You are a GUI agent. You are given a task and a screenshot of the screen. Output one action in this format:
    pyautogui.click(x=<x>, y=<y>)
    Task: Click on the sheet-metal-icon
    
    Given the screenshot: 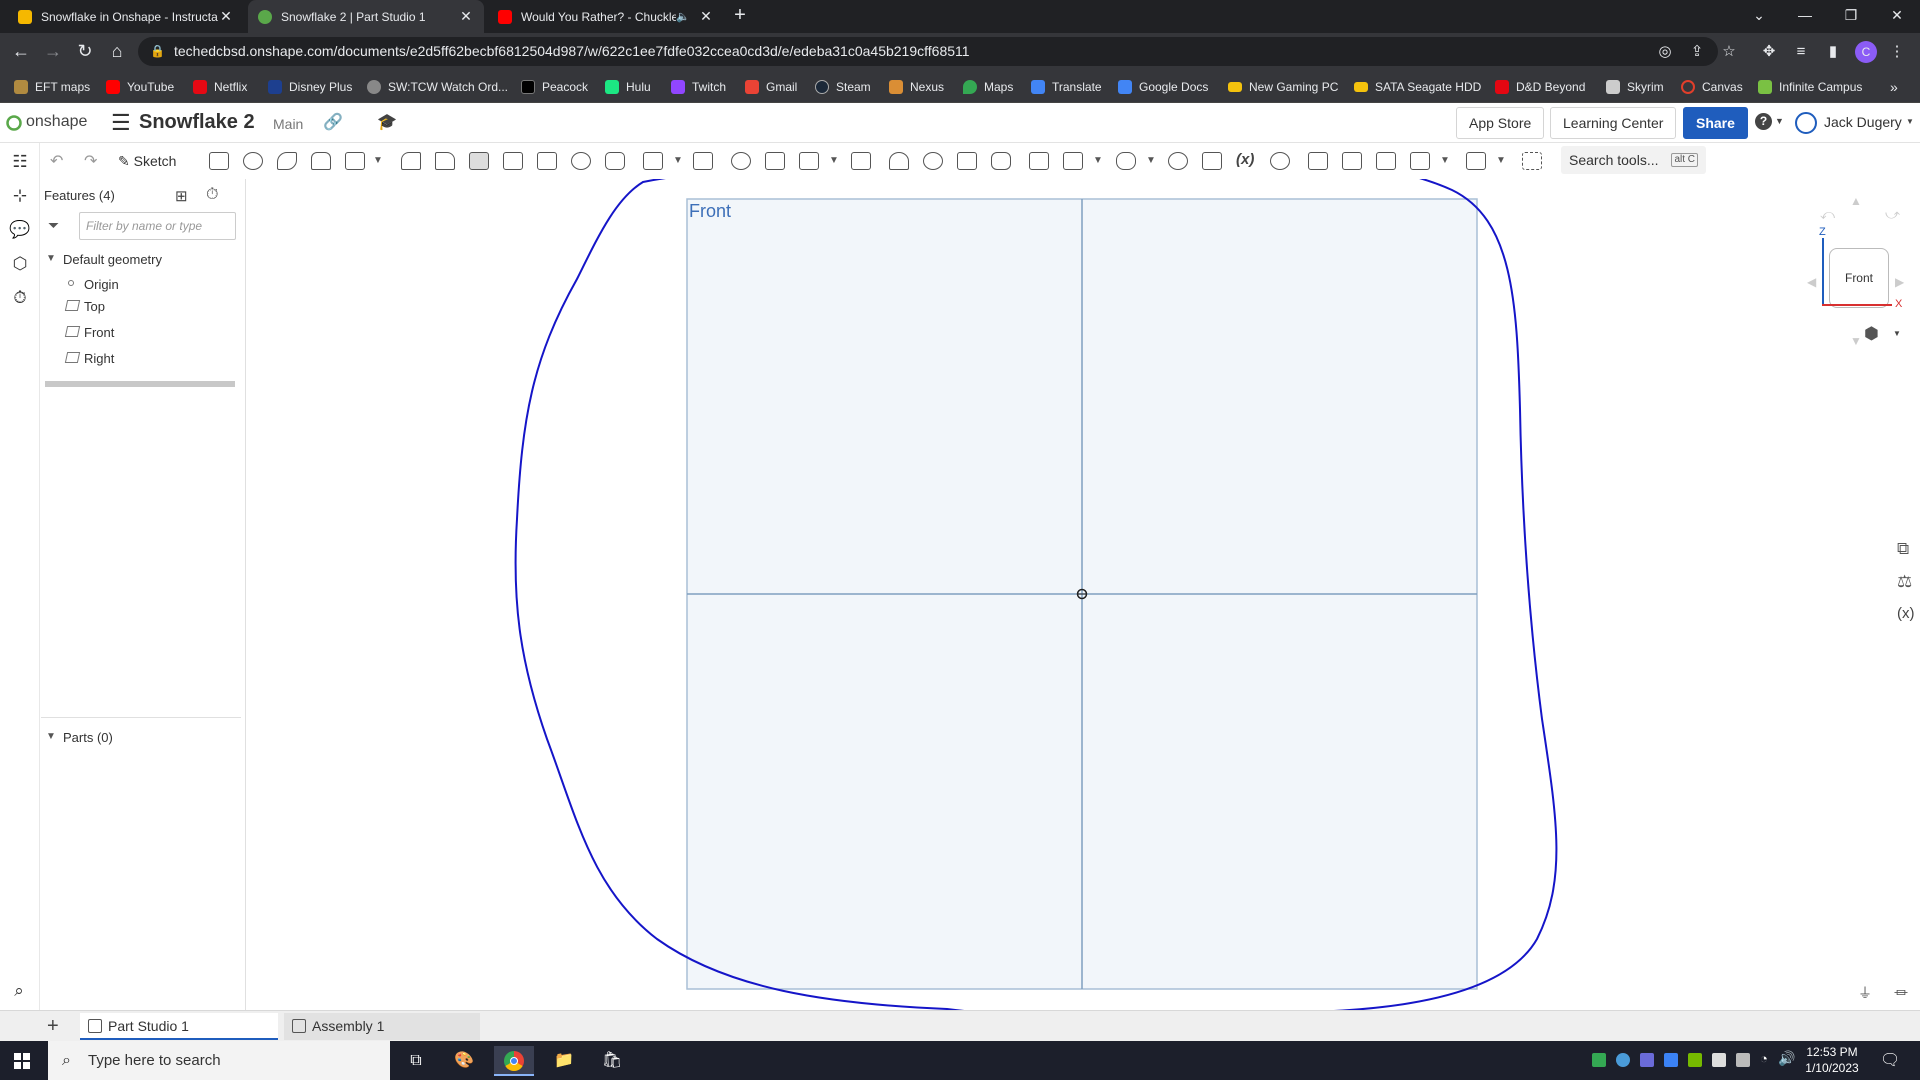 What is the action you would take?
    pyautogui.click(x=1280, y=161)
    